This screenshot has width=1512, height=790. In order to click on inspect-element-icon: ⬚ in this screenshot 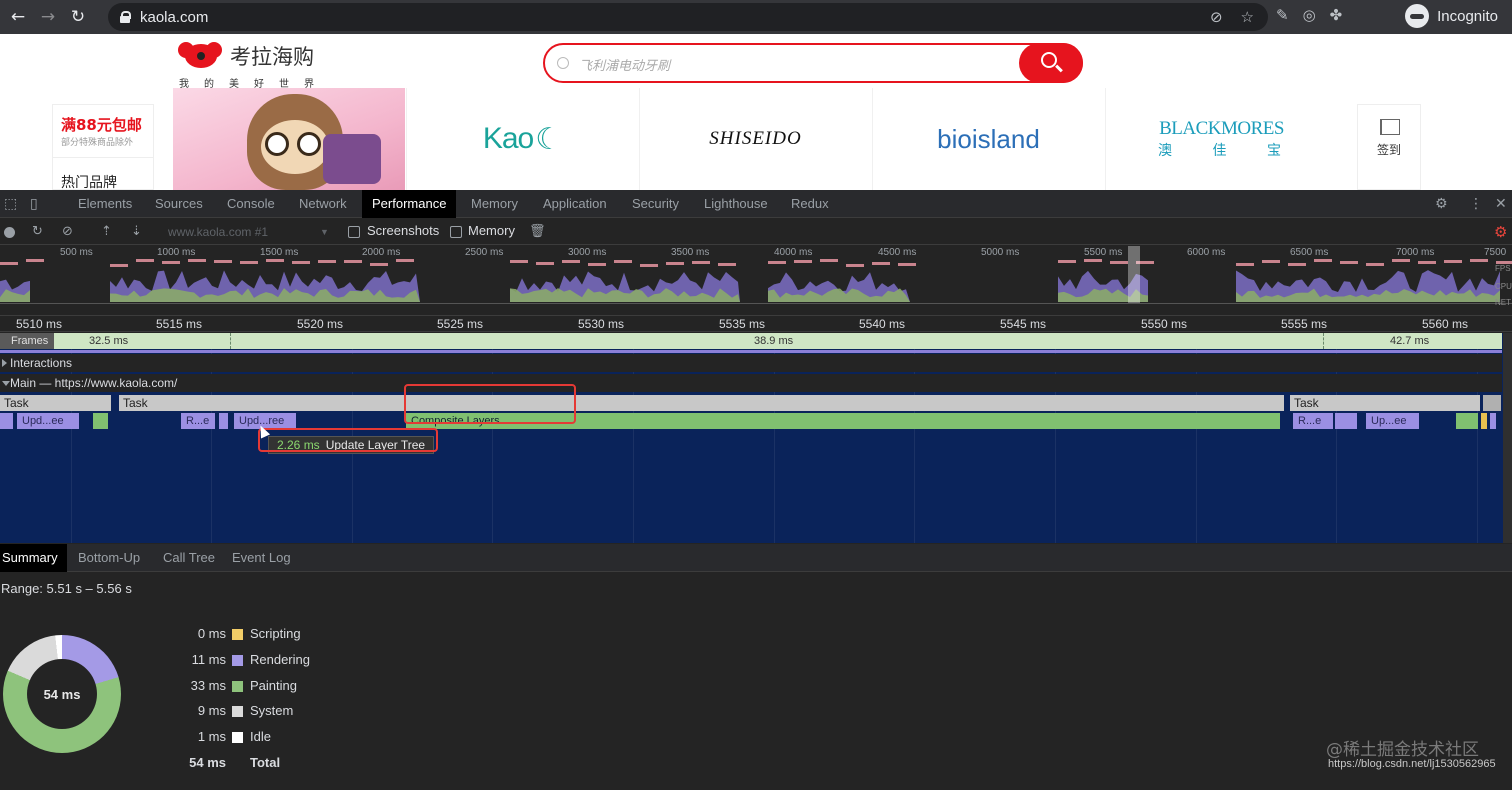, I will do `click(10, 204)`.